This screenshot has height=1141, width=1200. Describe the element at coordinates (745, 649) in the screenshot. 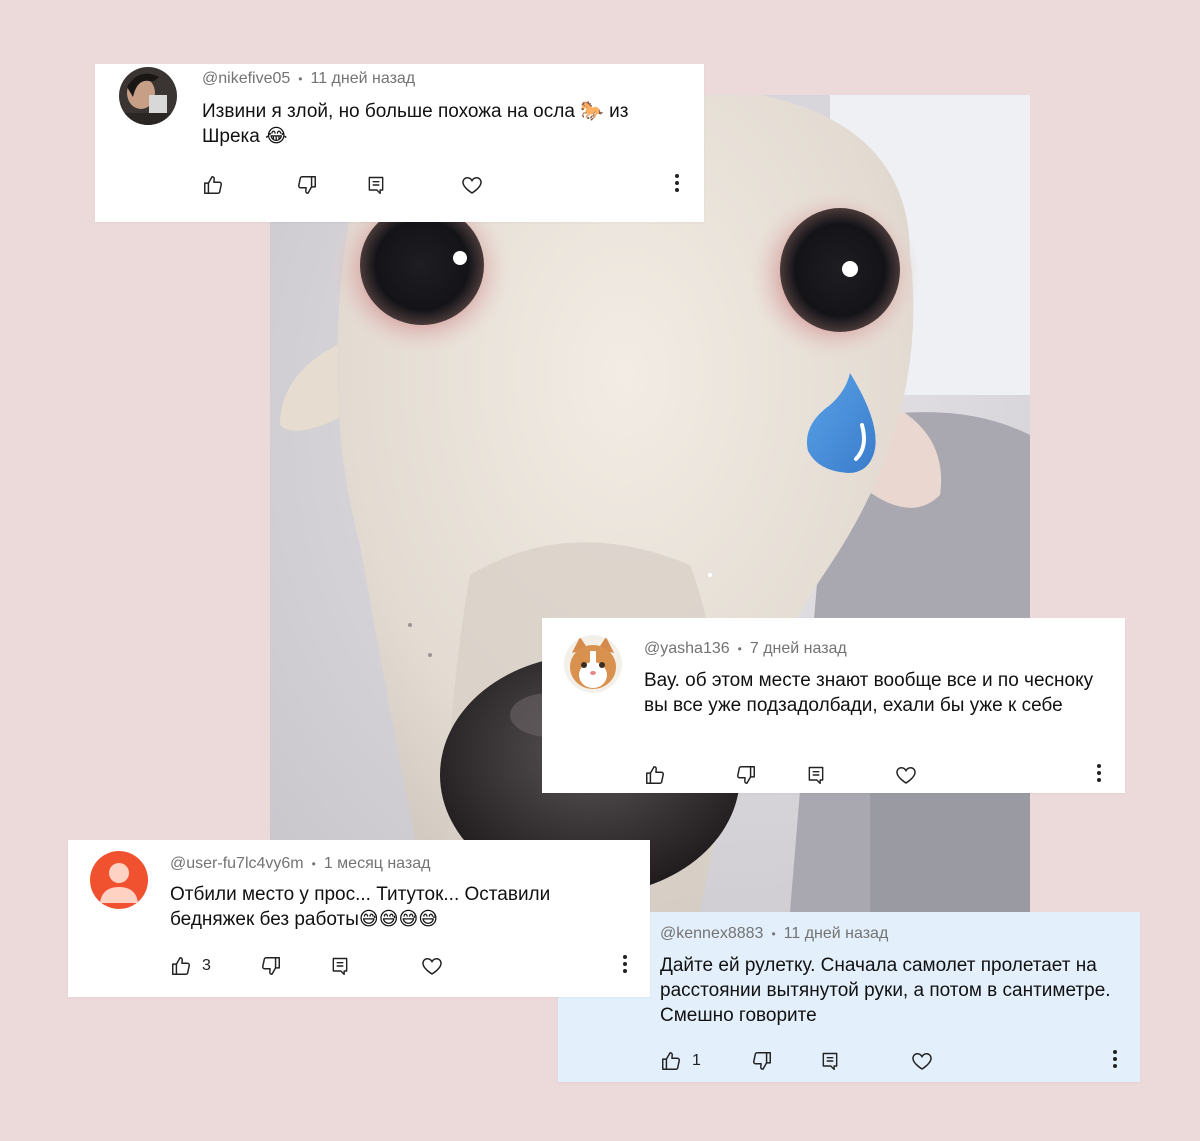

I see `comment-meta: @yasha136 • 7 дней назад` at that location.